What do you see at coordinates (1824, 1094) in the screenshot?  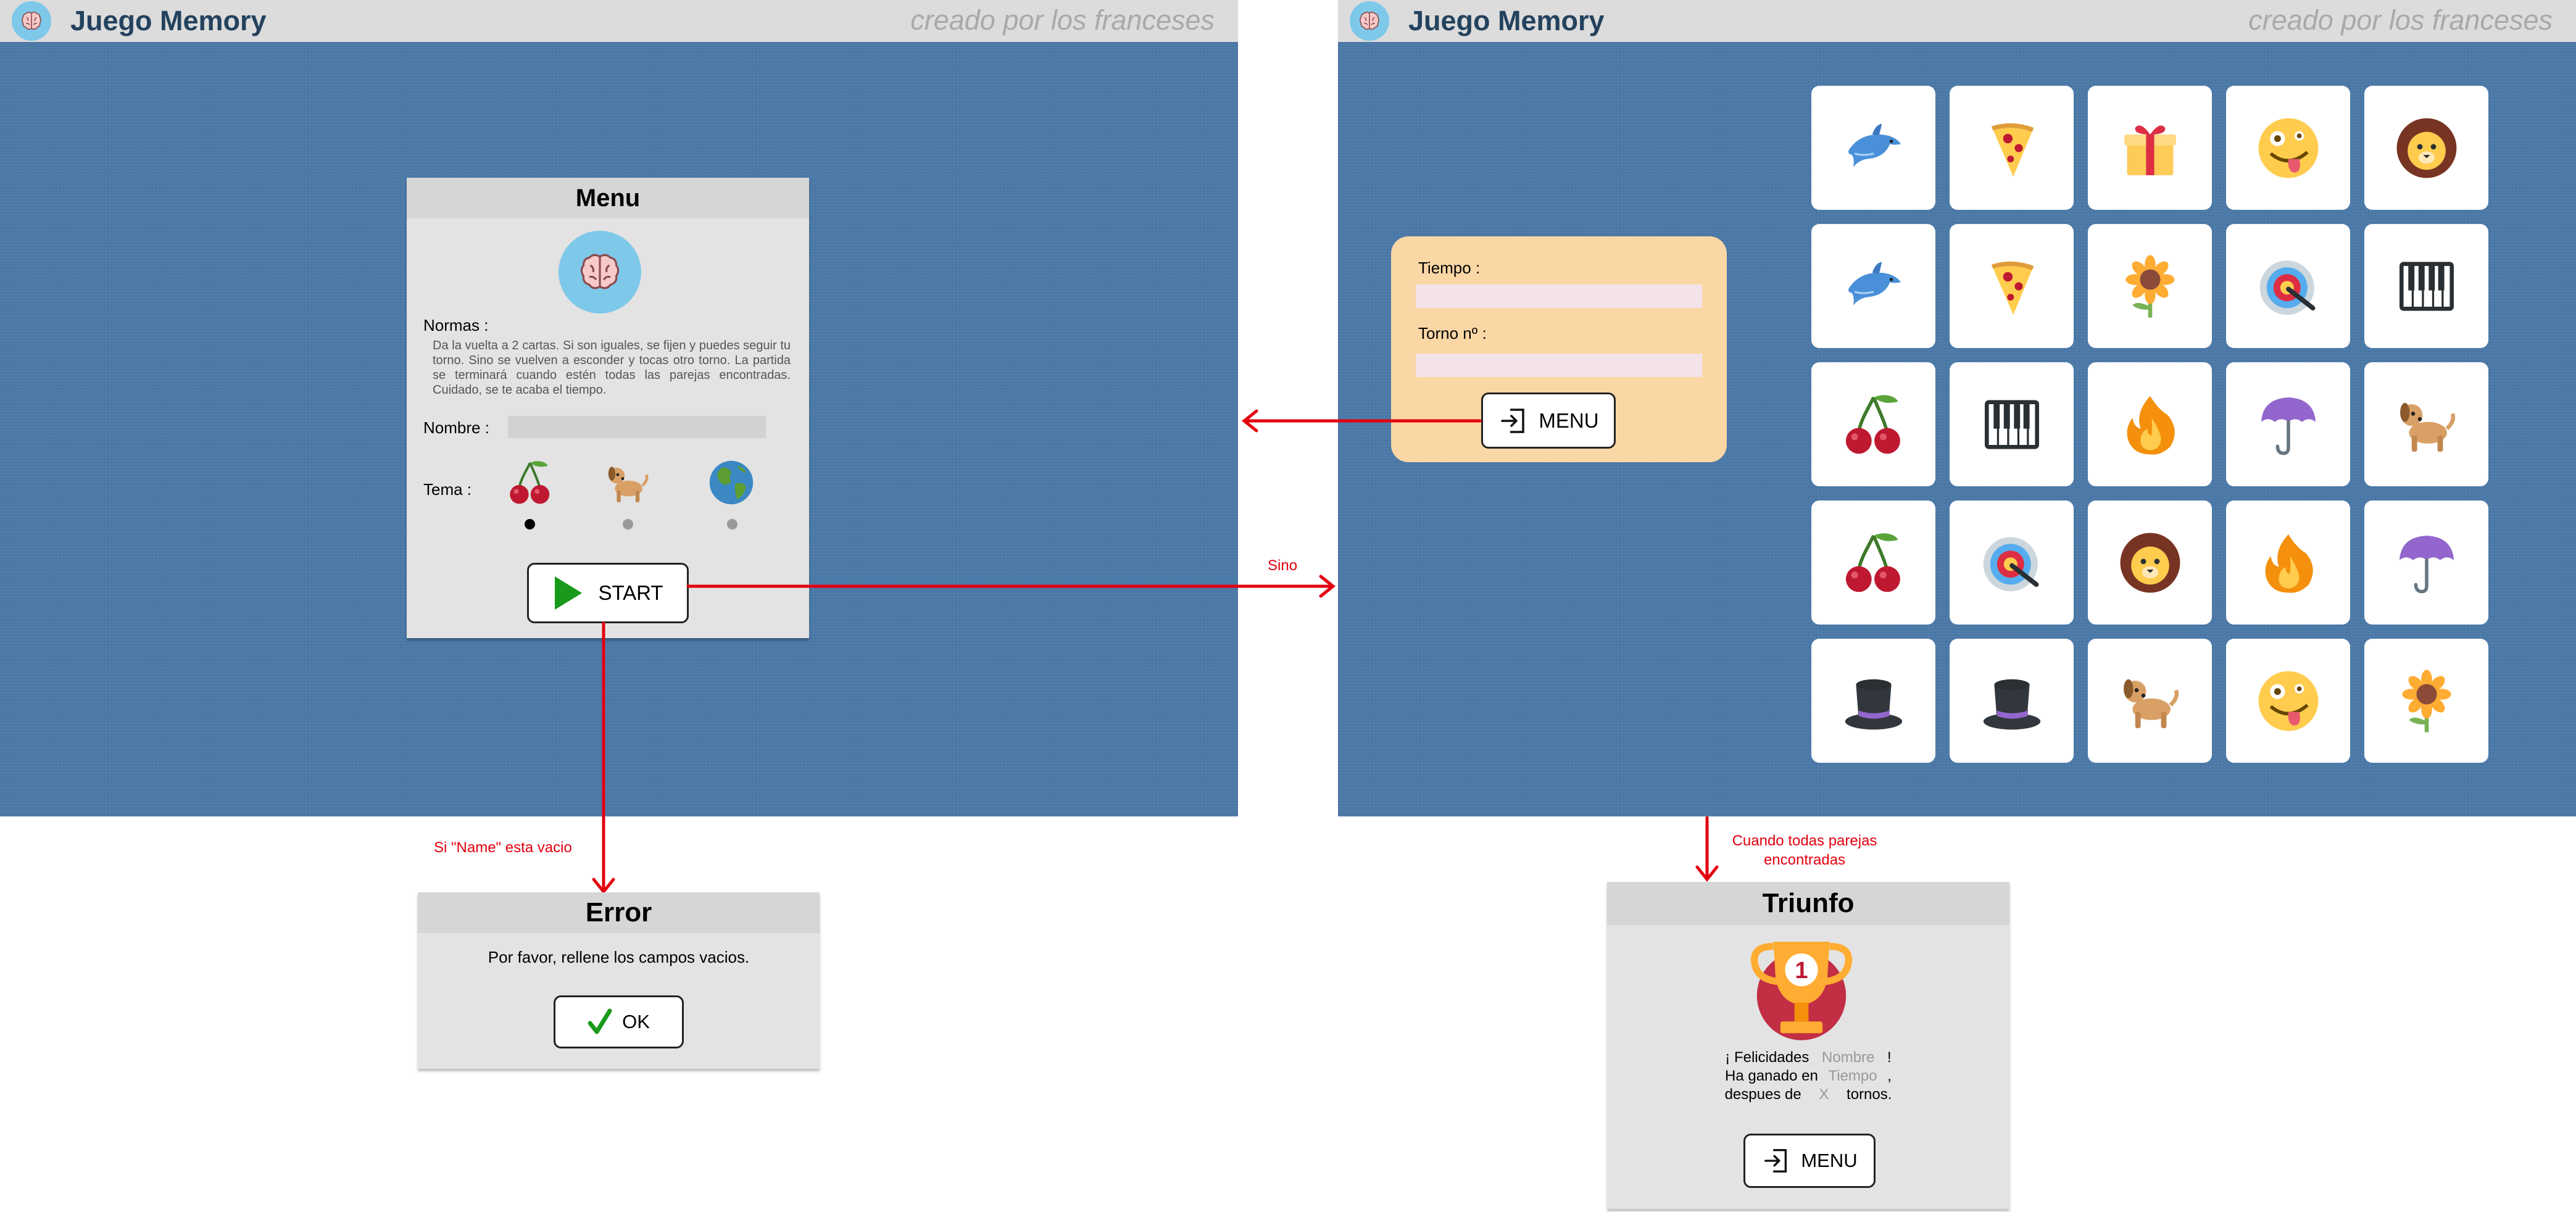 I see `turns-var: X` at bounding box center [1824, 1094].